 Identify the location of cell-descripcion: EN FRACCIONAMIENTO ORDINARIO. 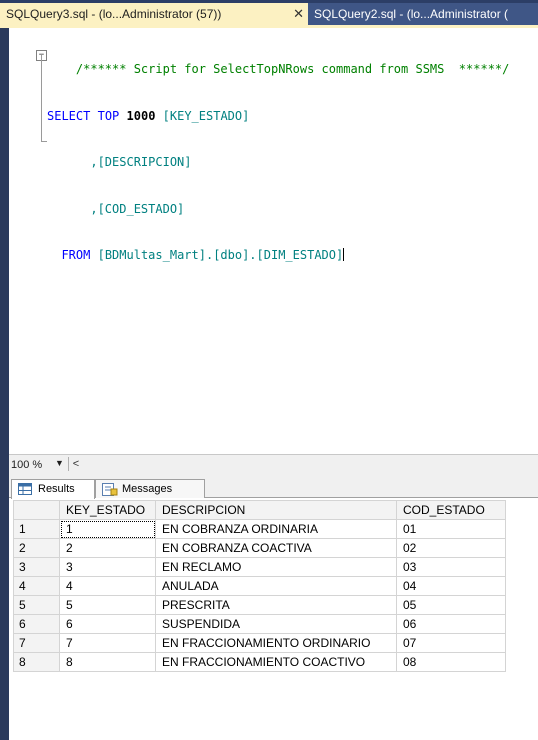
(276, 643).